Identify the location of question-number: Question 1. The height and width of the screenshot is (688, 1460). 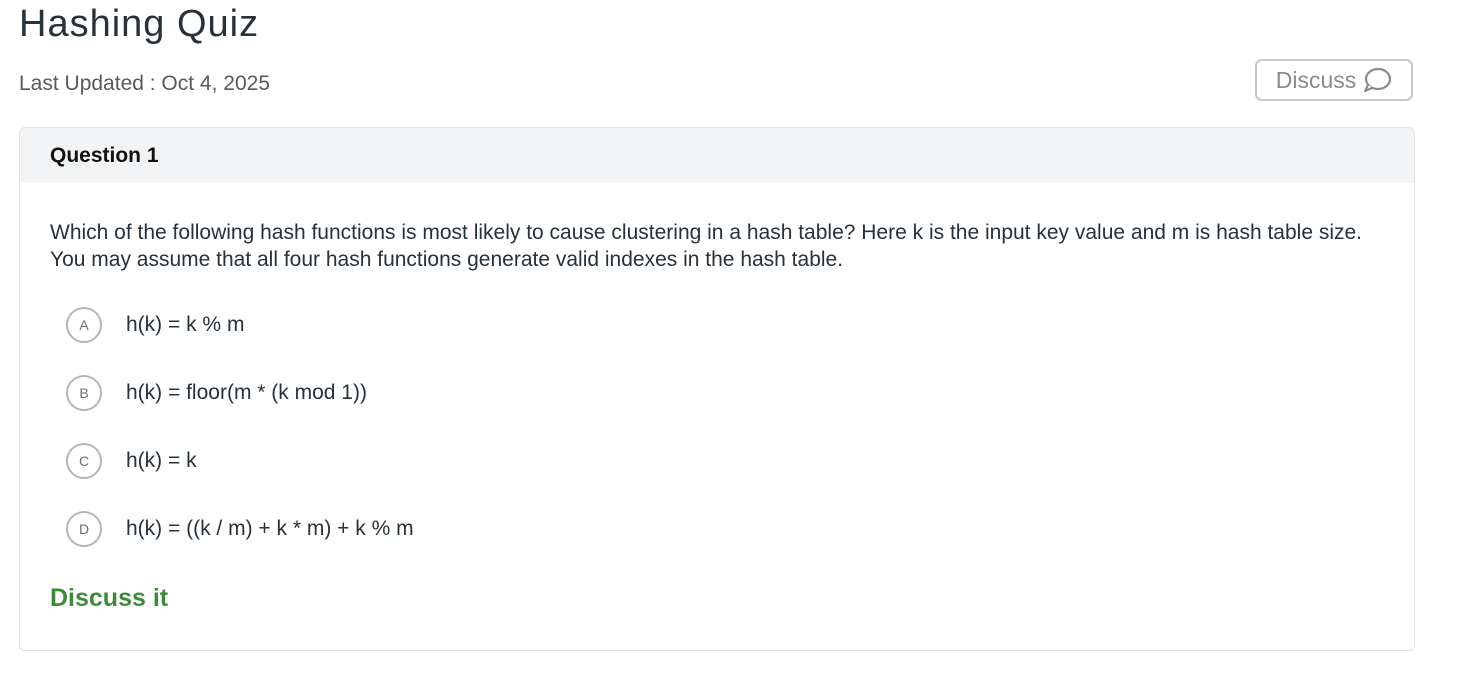
(104, 155).